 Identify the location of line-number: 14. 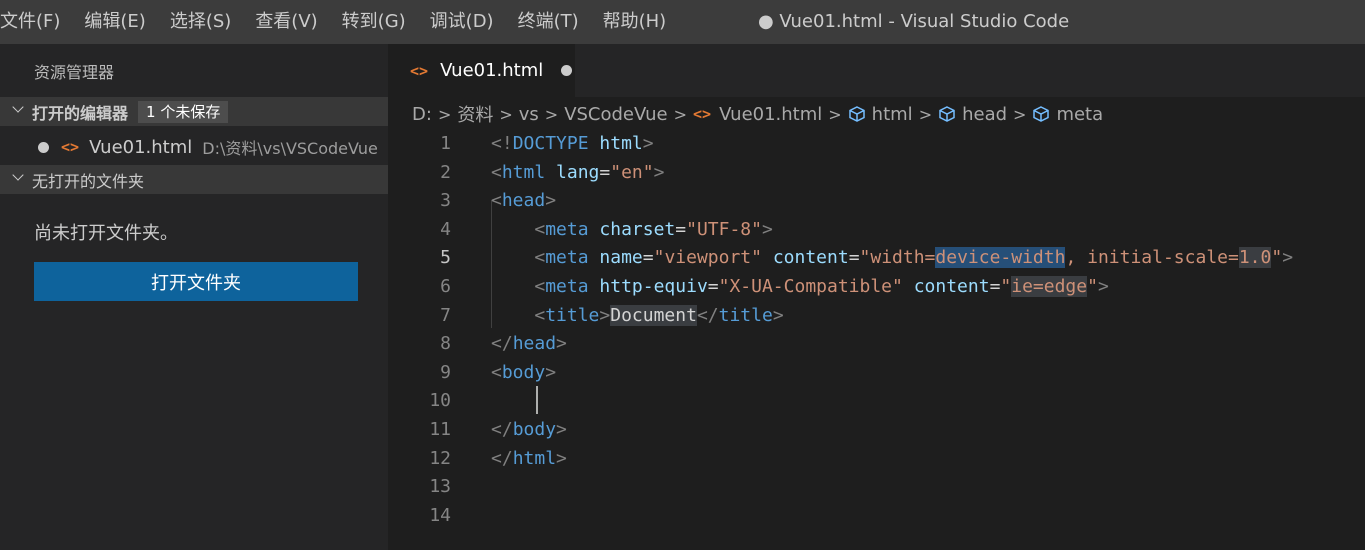
(440, 515).